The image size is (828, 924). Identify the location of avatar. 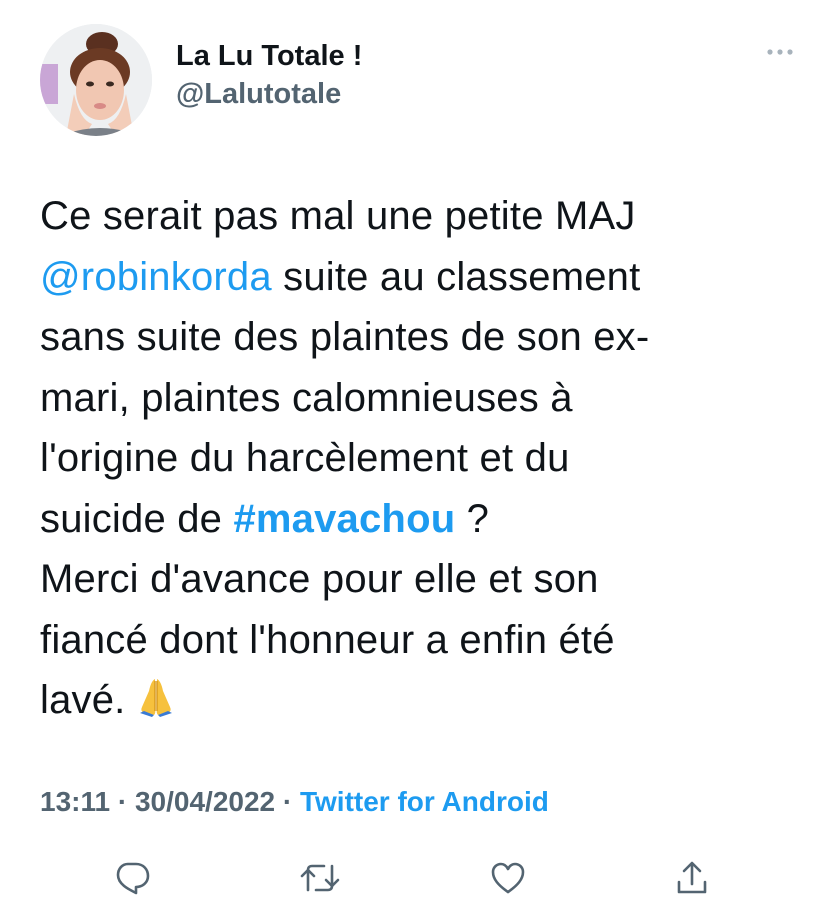
(96, 80).